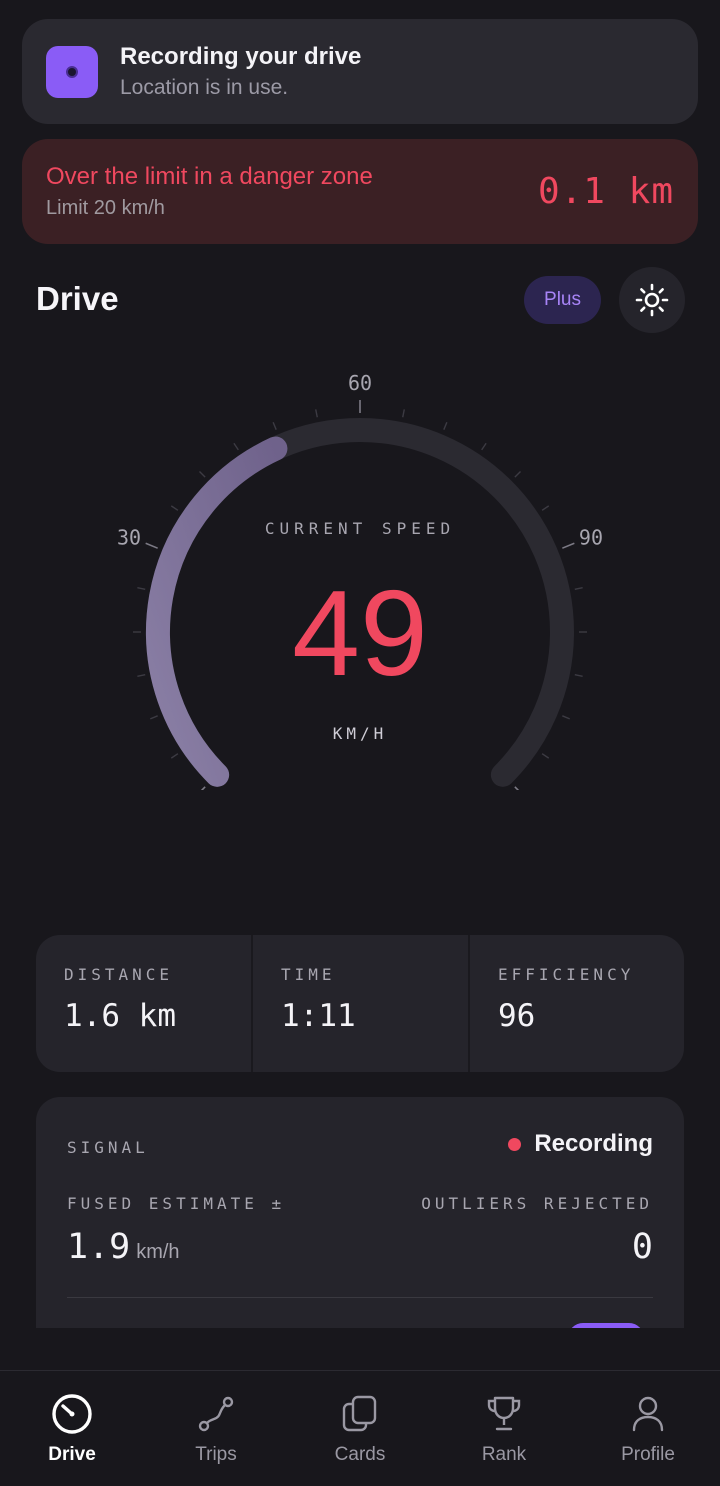  I want to click on recording-dot-icon, so click(515, 1144).